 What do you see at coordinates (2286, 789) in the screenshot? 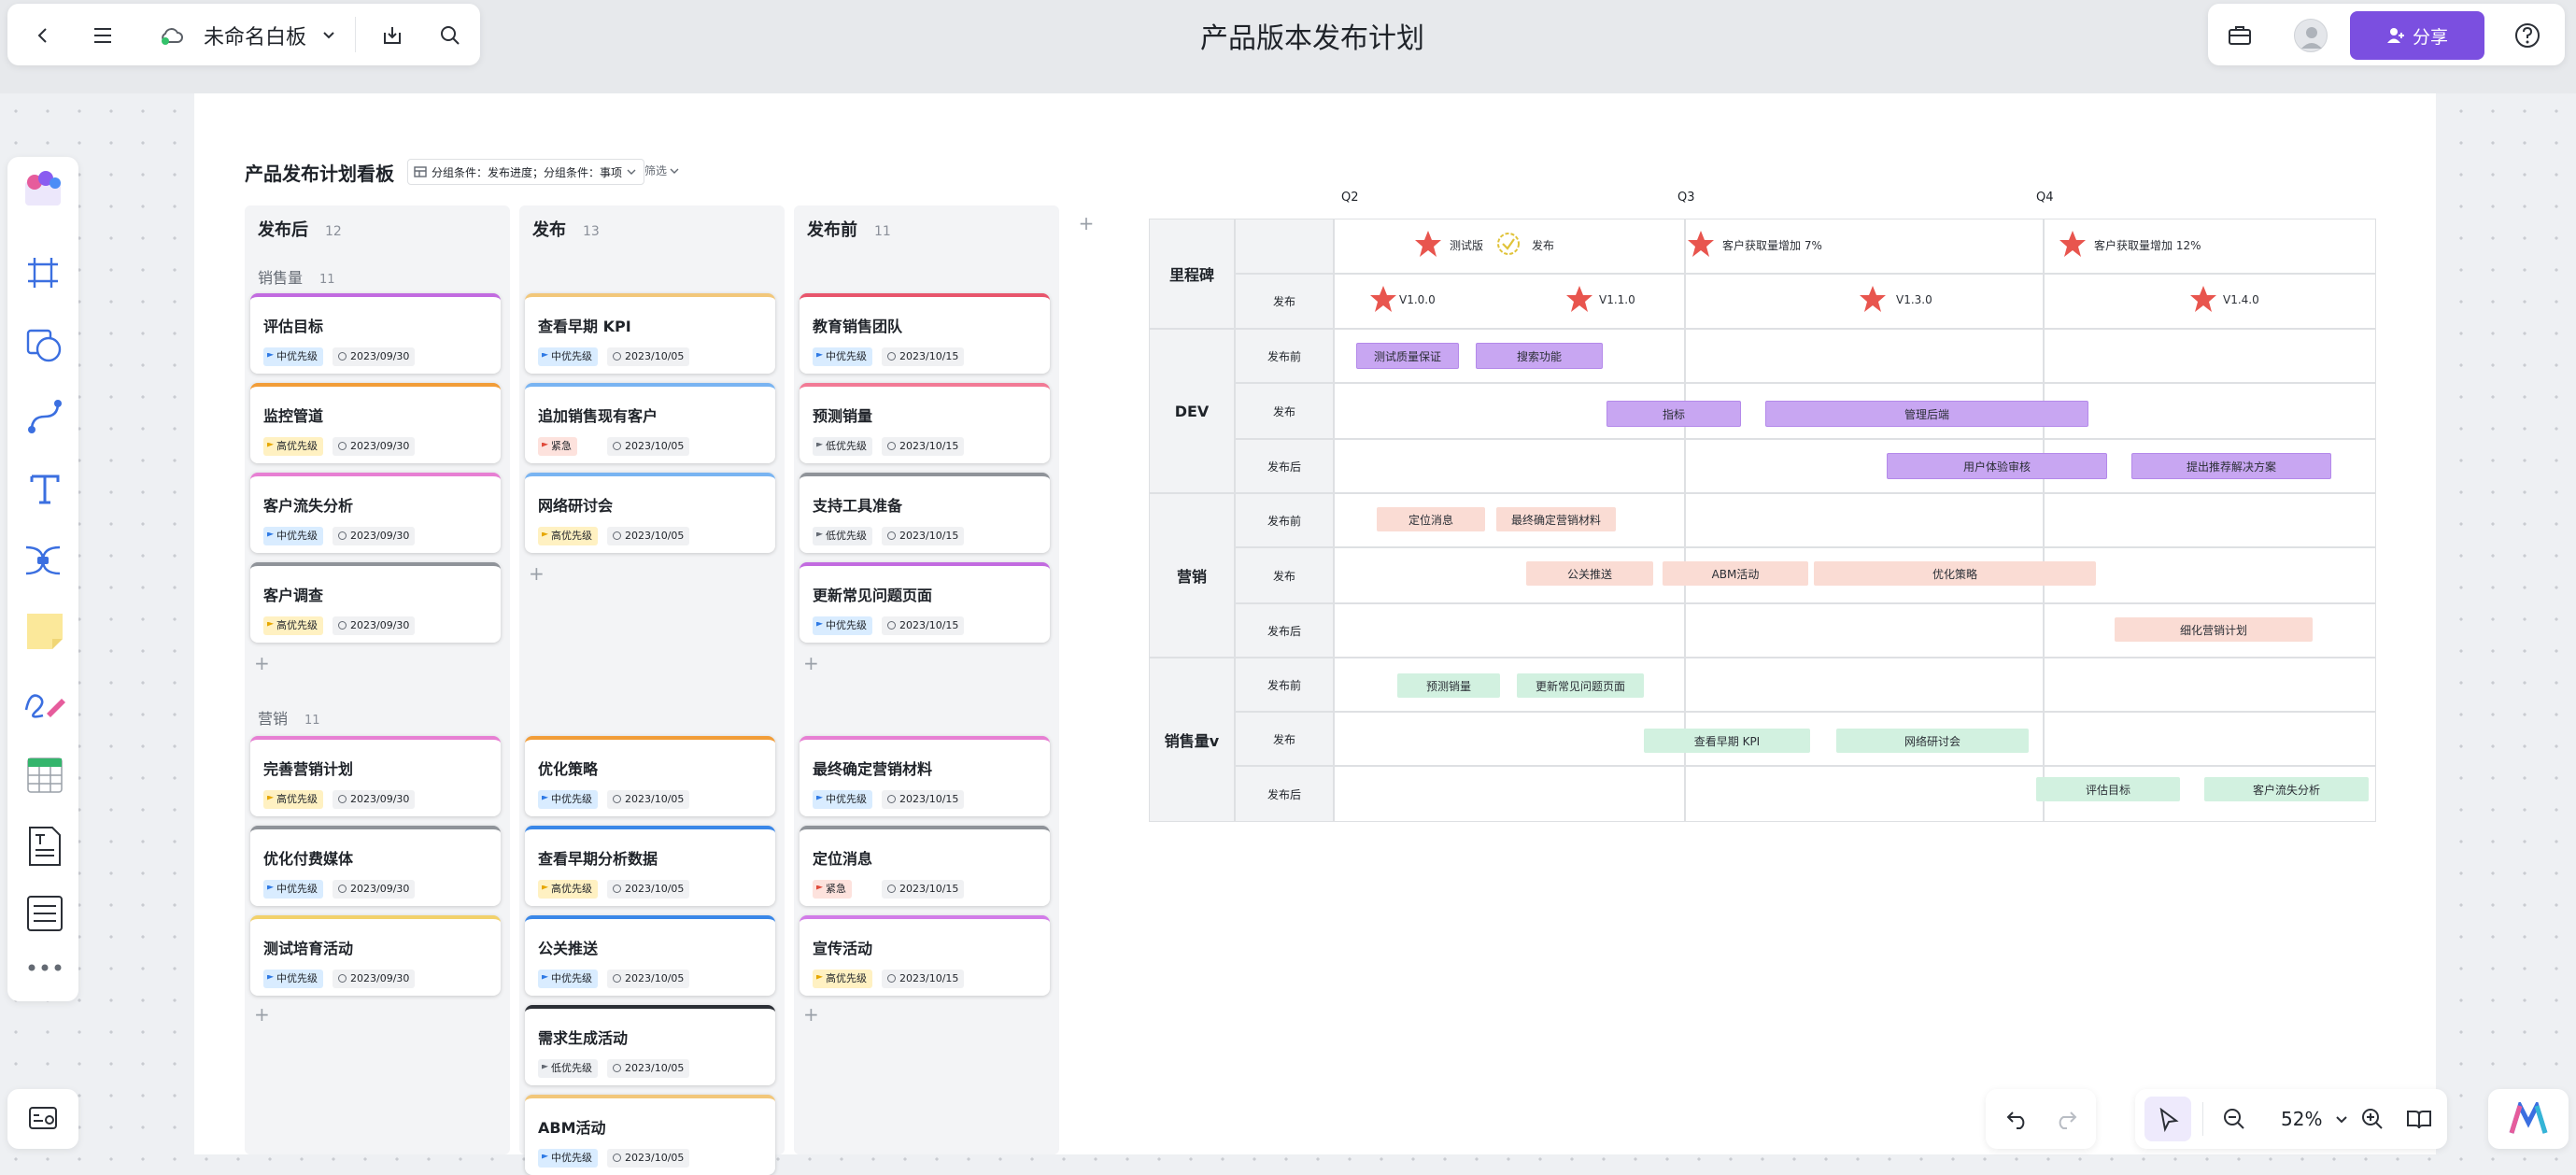
I see `roadmap-bar: 客户流失分析` at bounding box center [2286, 789].